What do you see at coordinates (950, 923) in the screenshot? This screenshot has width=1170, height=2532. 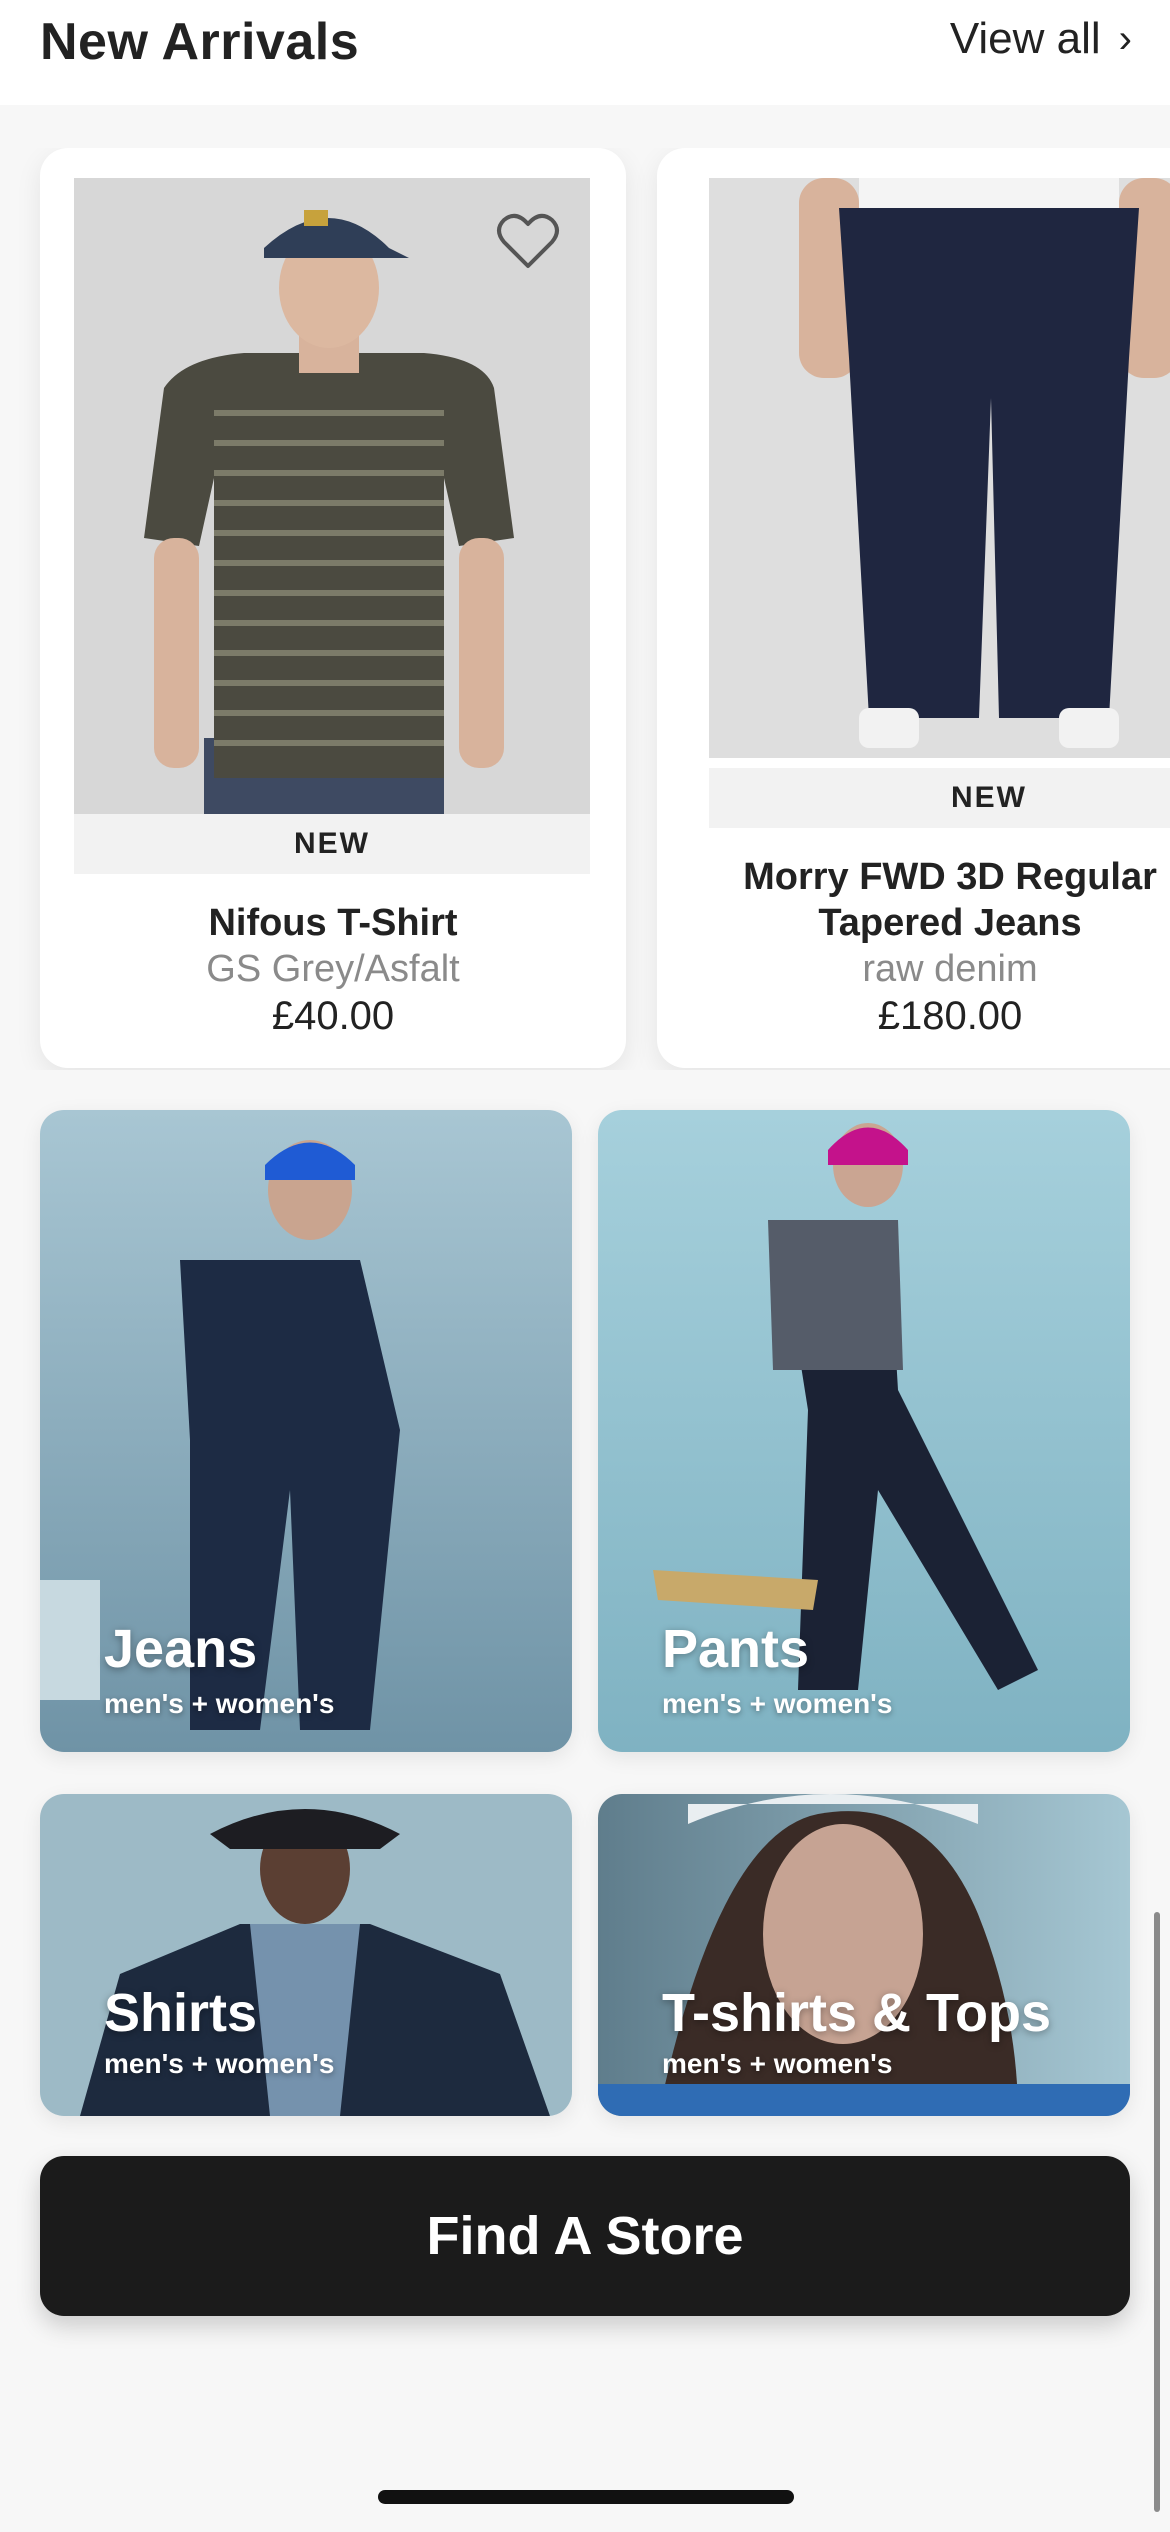 I see `product-name-line-2: Tapered Jeans` at bounding box center [950, 923].